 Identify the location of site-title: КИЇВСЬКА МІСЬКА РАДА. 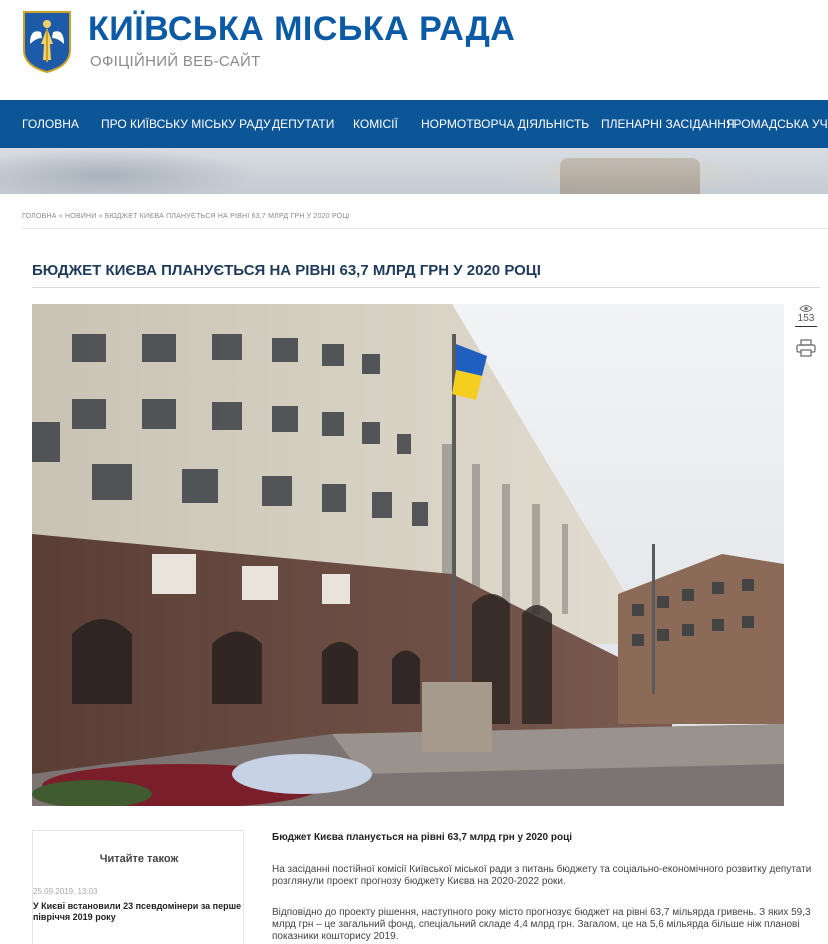
(301, 29).